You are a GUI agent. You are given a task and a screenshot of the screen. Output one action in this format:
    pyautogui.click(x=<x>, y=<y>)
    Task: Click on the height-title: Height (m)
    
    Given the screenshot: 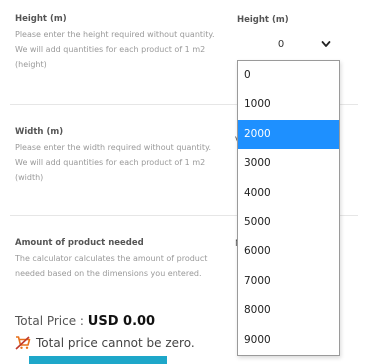 What is the action you would take?
    pyautogui.click(x=41, y=19)
    